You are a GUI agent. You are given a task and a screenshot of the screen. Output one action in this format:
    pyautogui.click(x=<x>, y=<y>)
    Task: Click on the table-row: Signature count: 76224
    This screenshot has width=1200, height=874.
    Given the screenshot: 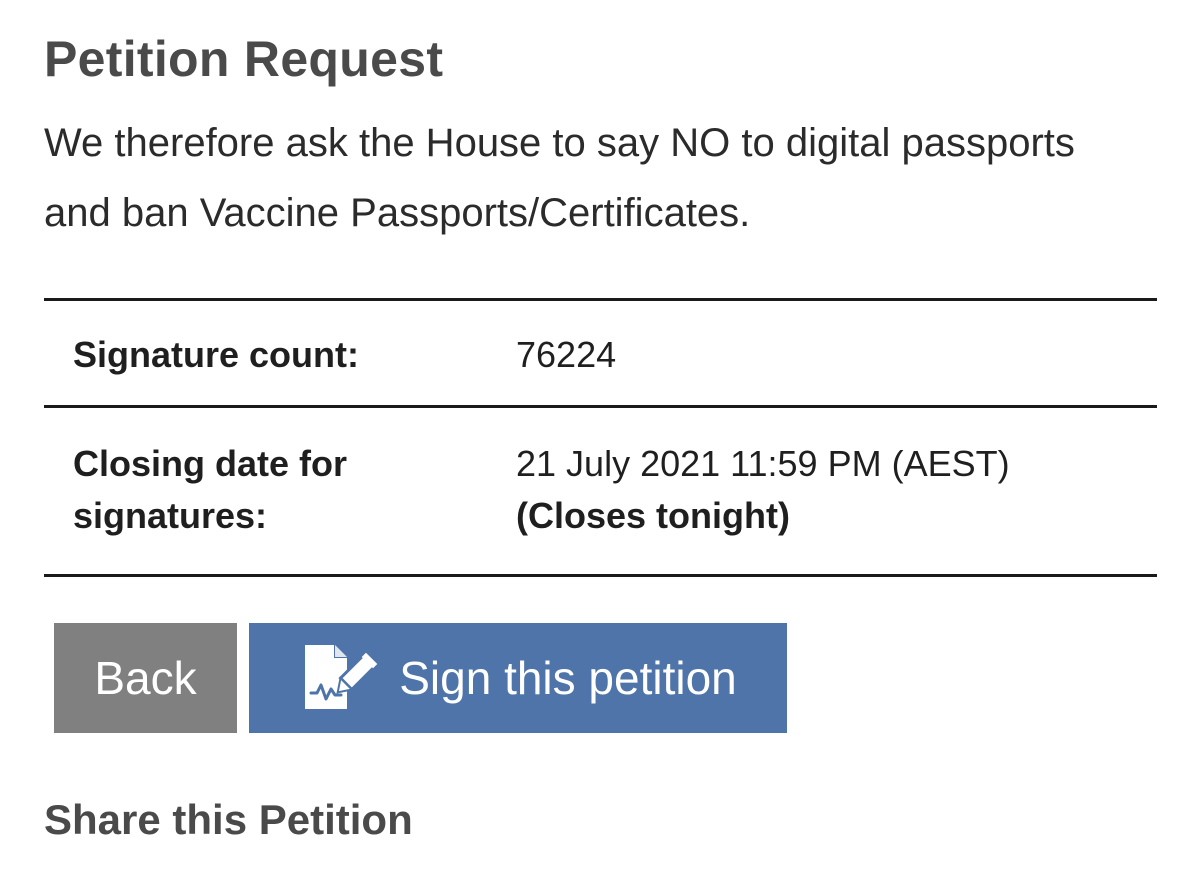 What is the action you would take?
    pyautogui.click(x=600, y=353)
    